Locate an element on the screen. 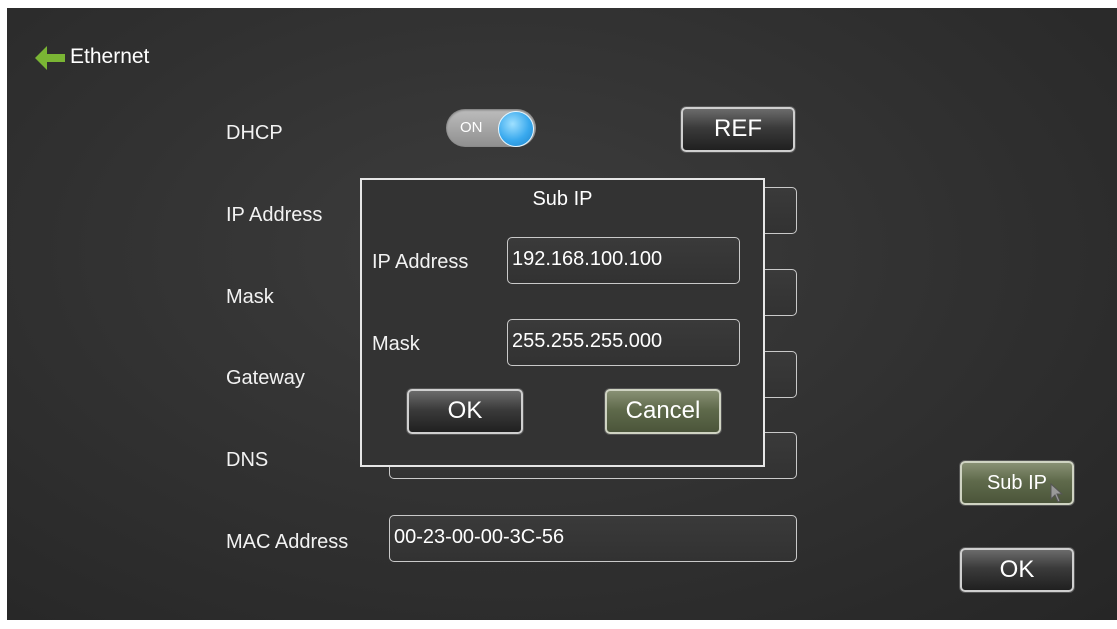  mac-address-field: 00-23-00-00-3C-56 is located at coordinates (593, 538).